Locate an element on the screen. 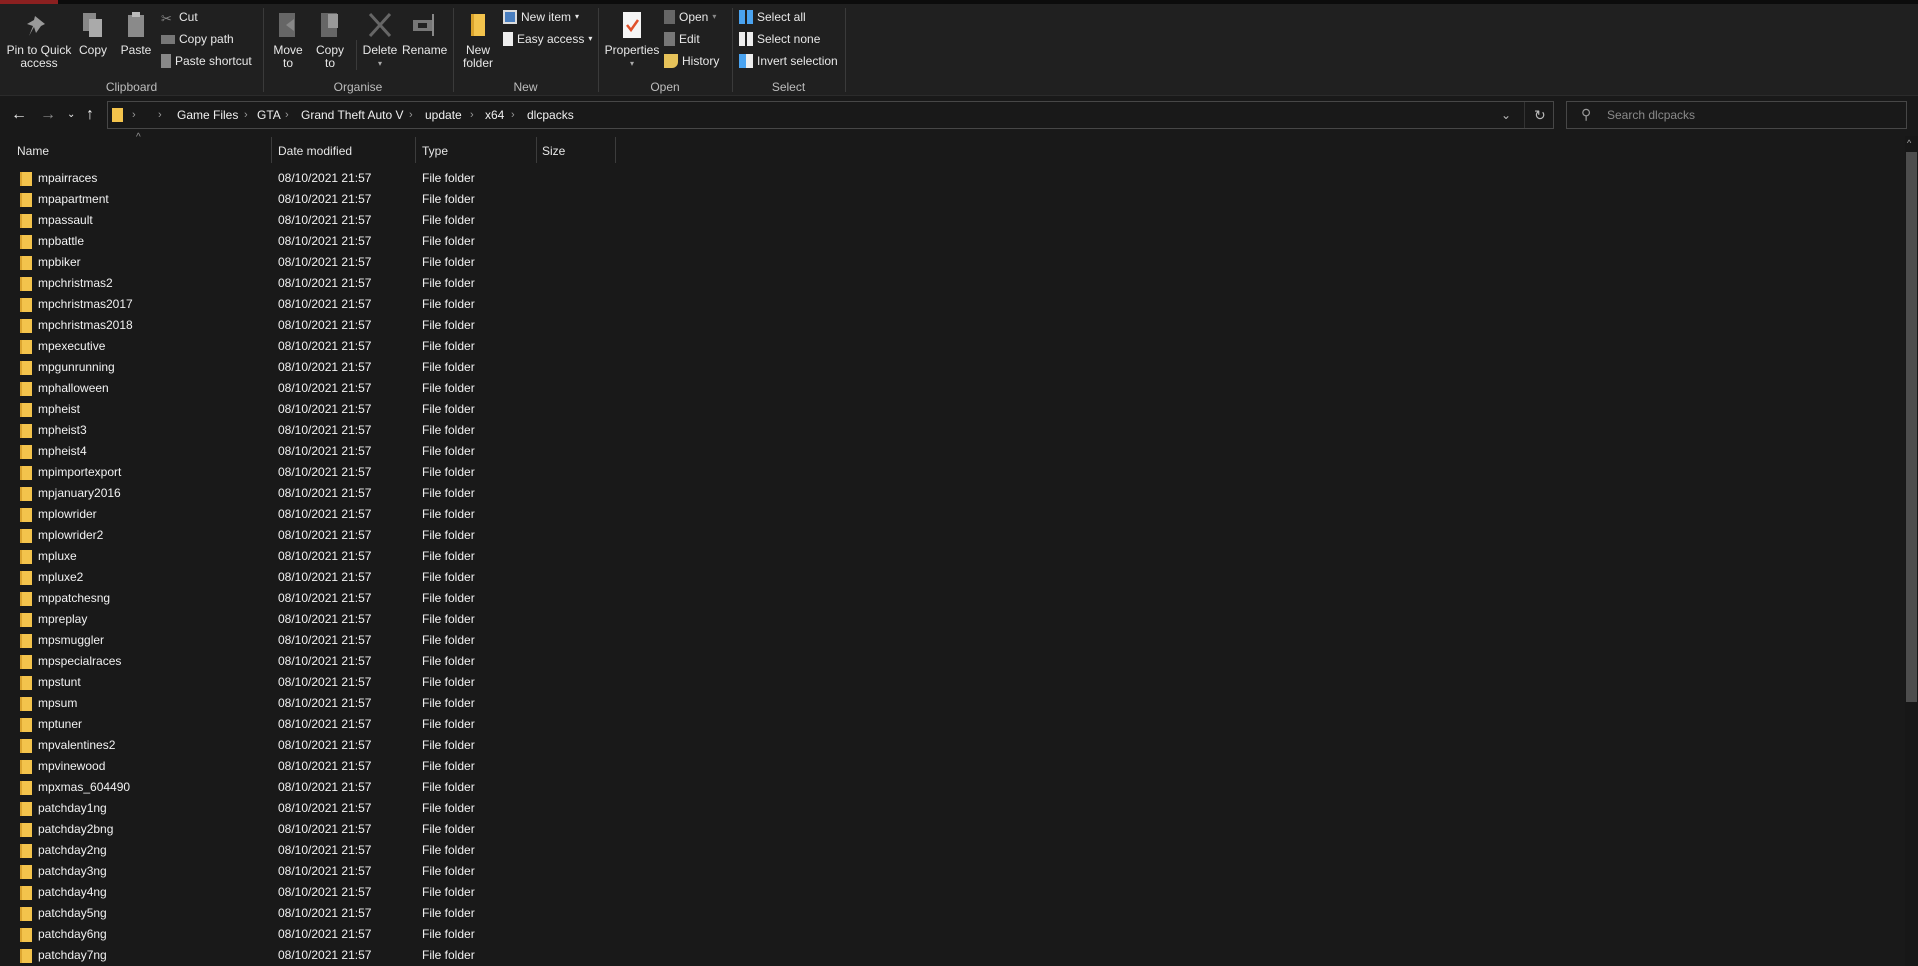 Image resolution: width=1918 pixels, height=966 pixels. file-name: mpchristmas2017 is located at coordinates (85, 304).